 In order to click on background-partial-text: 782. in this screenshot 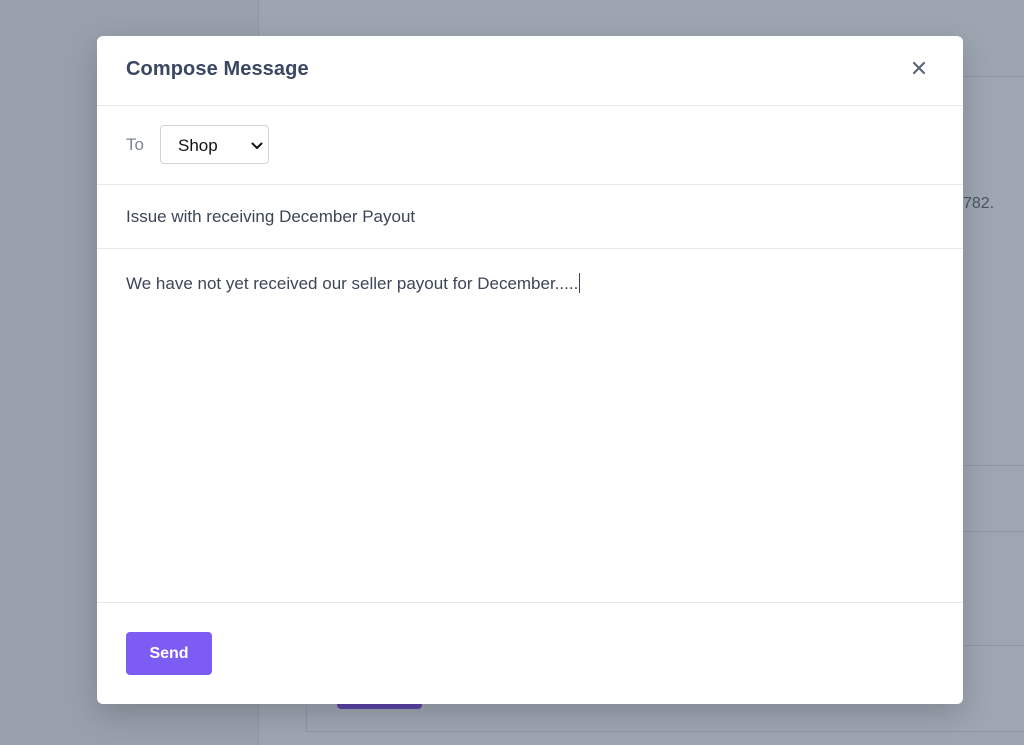, I will do `click(979, 203)`.